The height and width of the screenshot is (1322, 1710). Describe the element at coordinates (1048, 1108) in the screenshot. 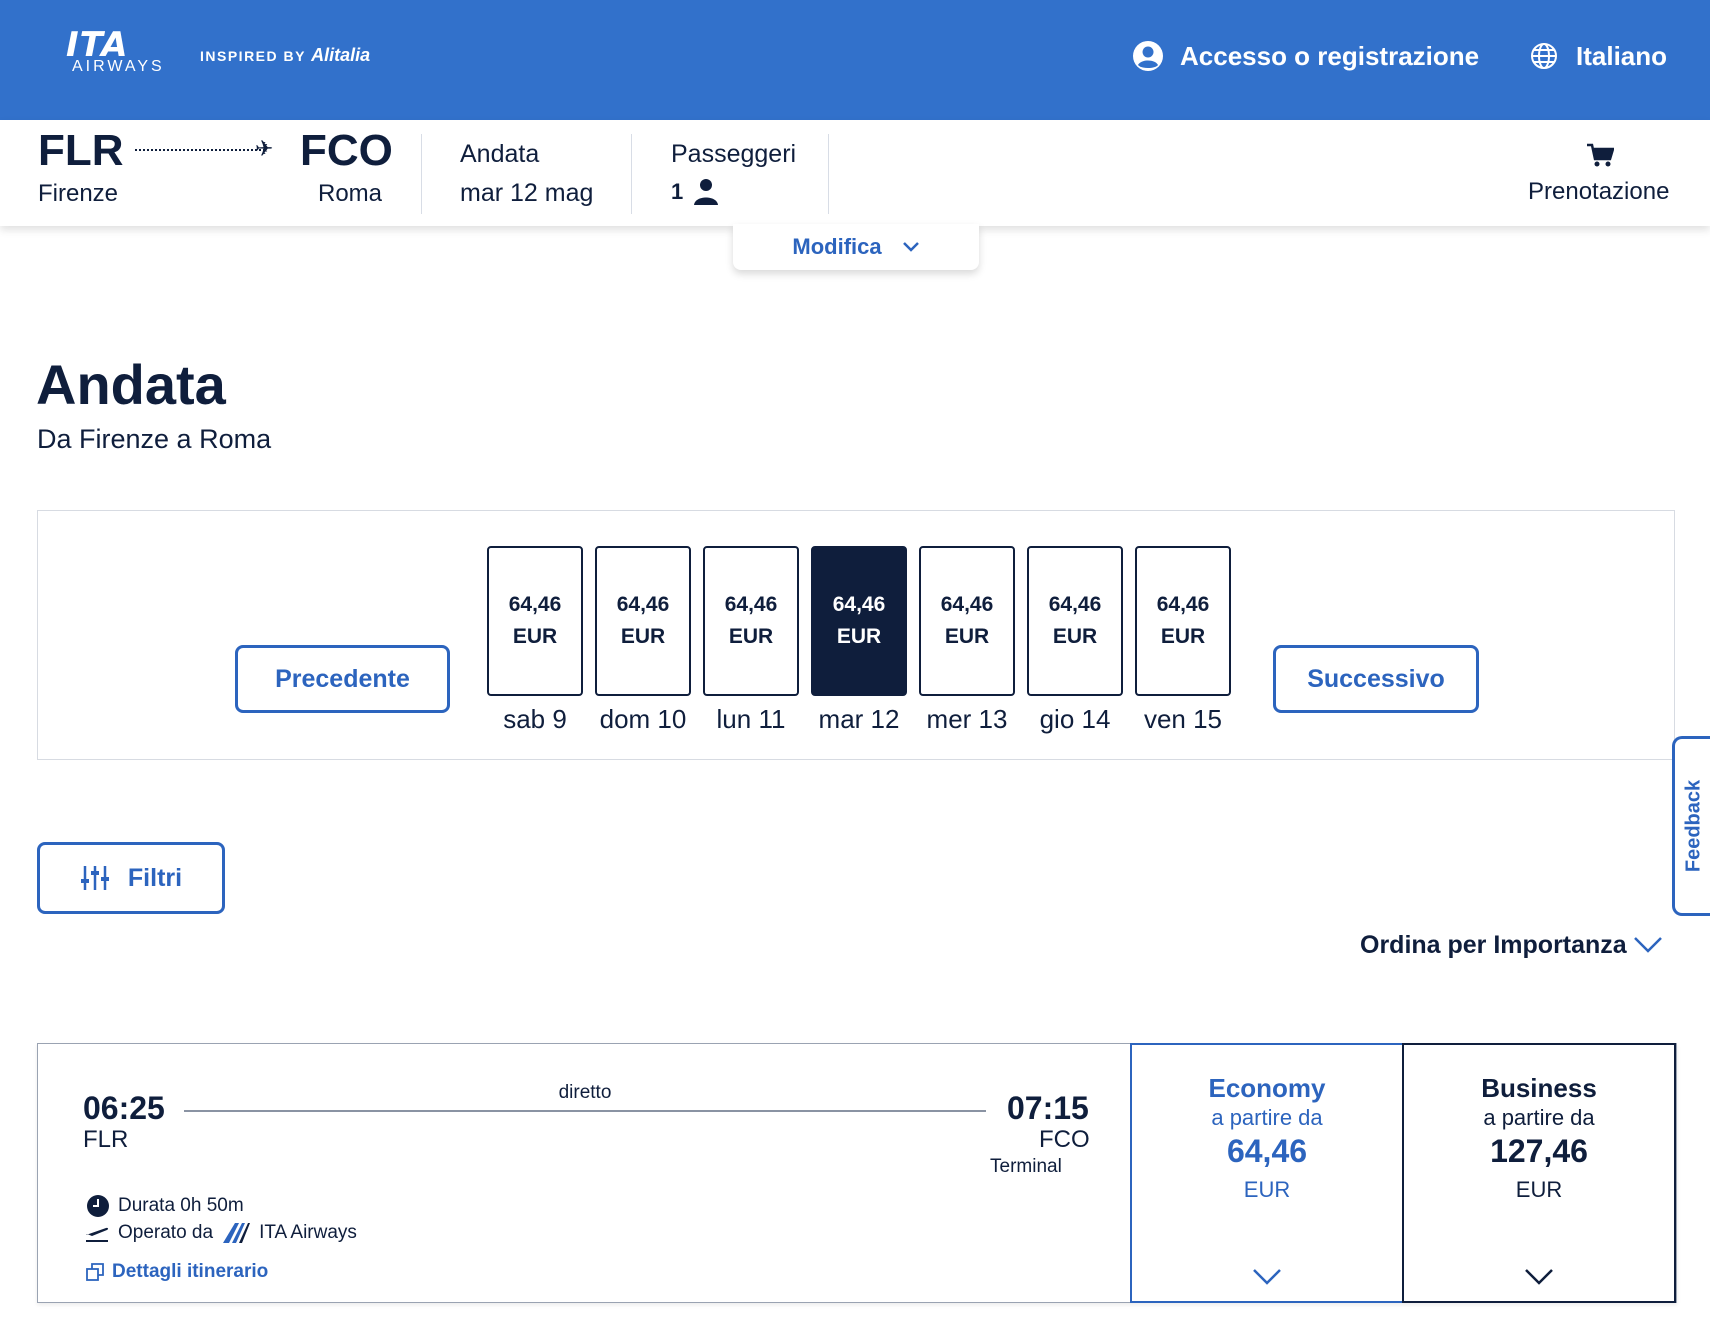

I see `arrival-time: 07:15` at that location.